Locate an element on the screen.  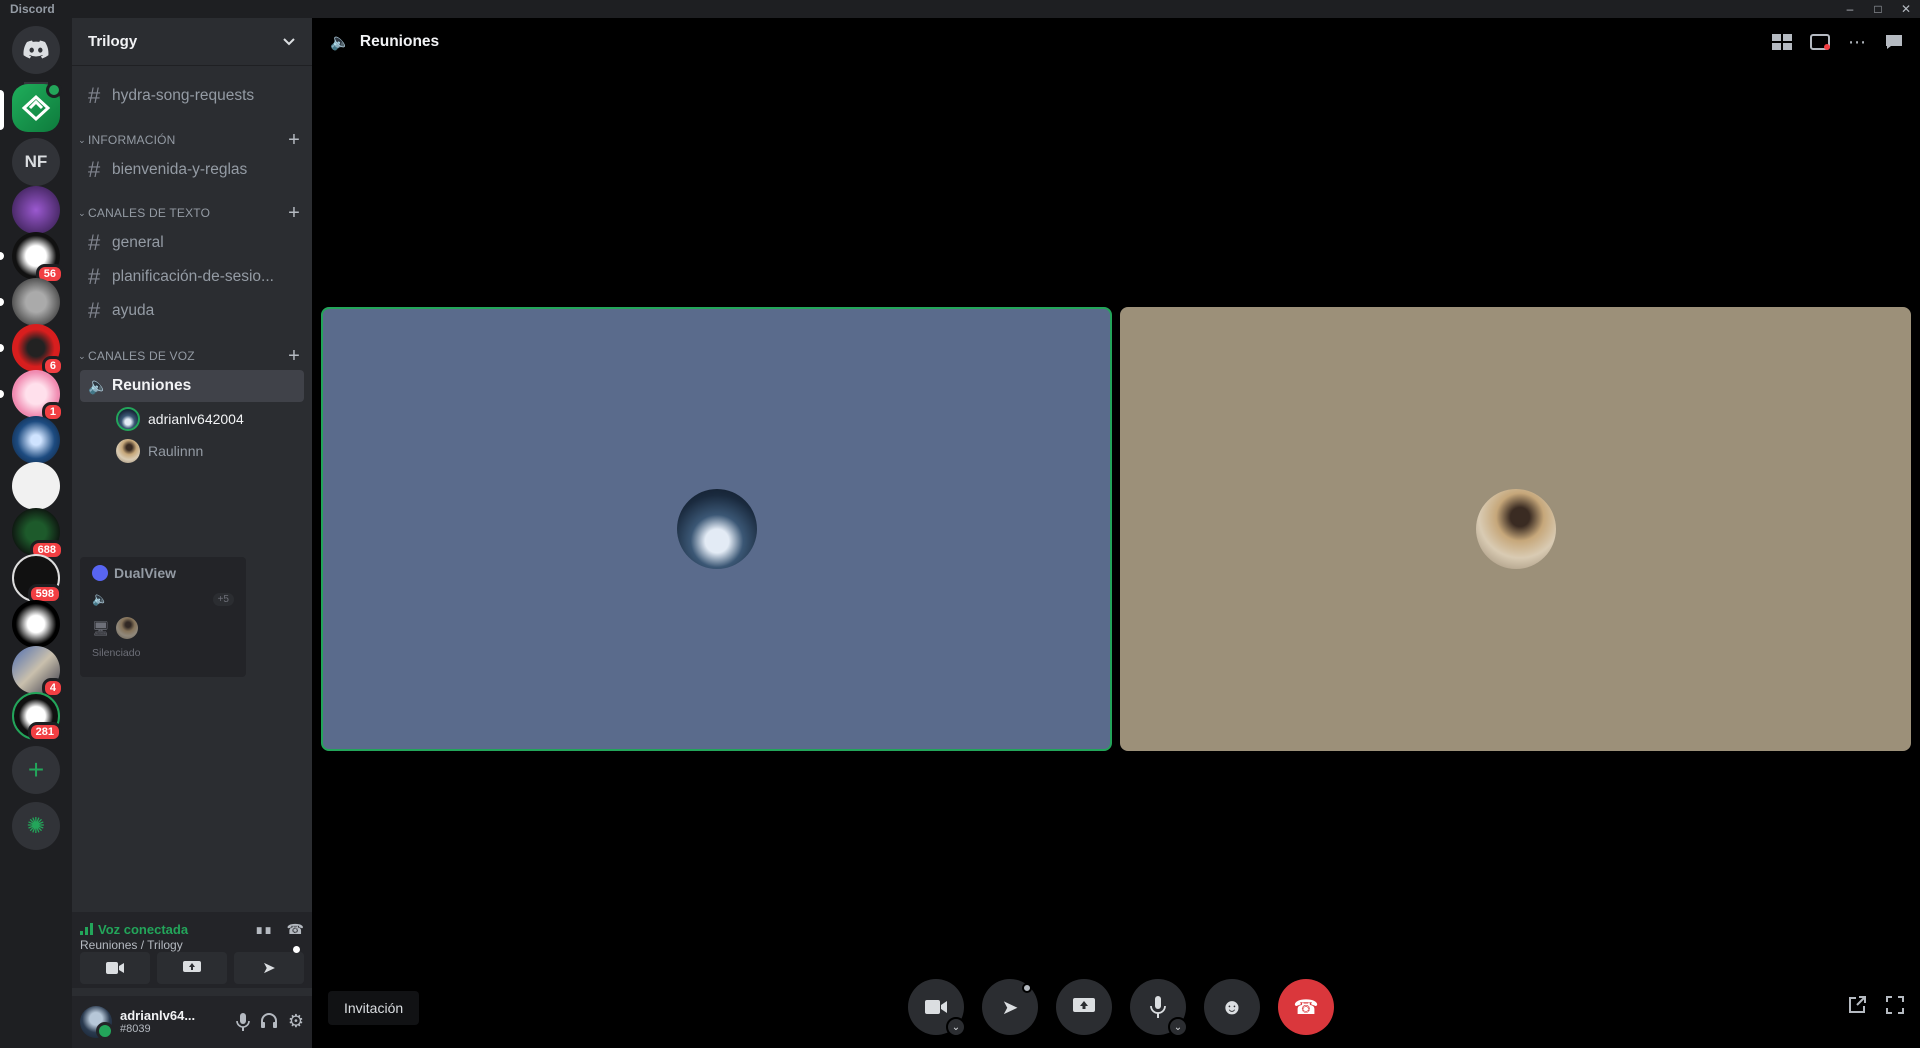
guild-name: Trilogy is located at coordinates (113, 41).